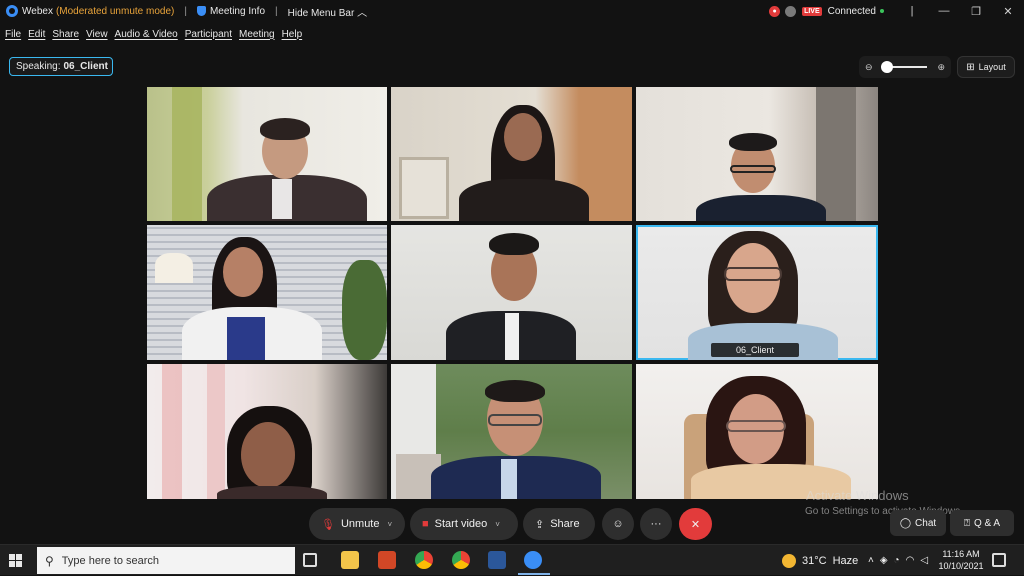 This screenshot has height=576, width=1024. I want to click on camera-off-icon: ■, so click(425, 524).